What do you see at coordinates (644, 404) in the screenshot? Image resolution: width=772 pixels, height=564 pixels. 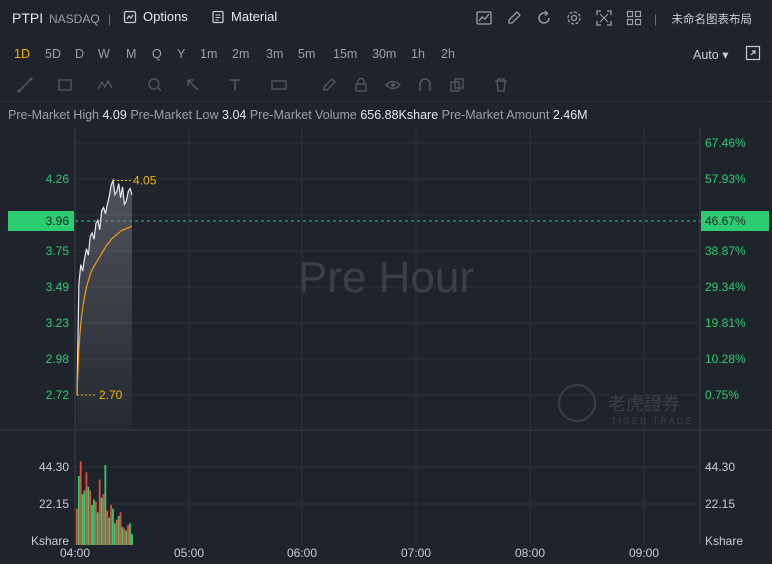 I see `brand-watermark: 老虎證券` at bounding box center [644, 404].